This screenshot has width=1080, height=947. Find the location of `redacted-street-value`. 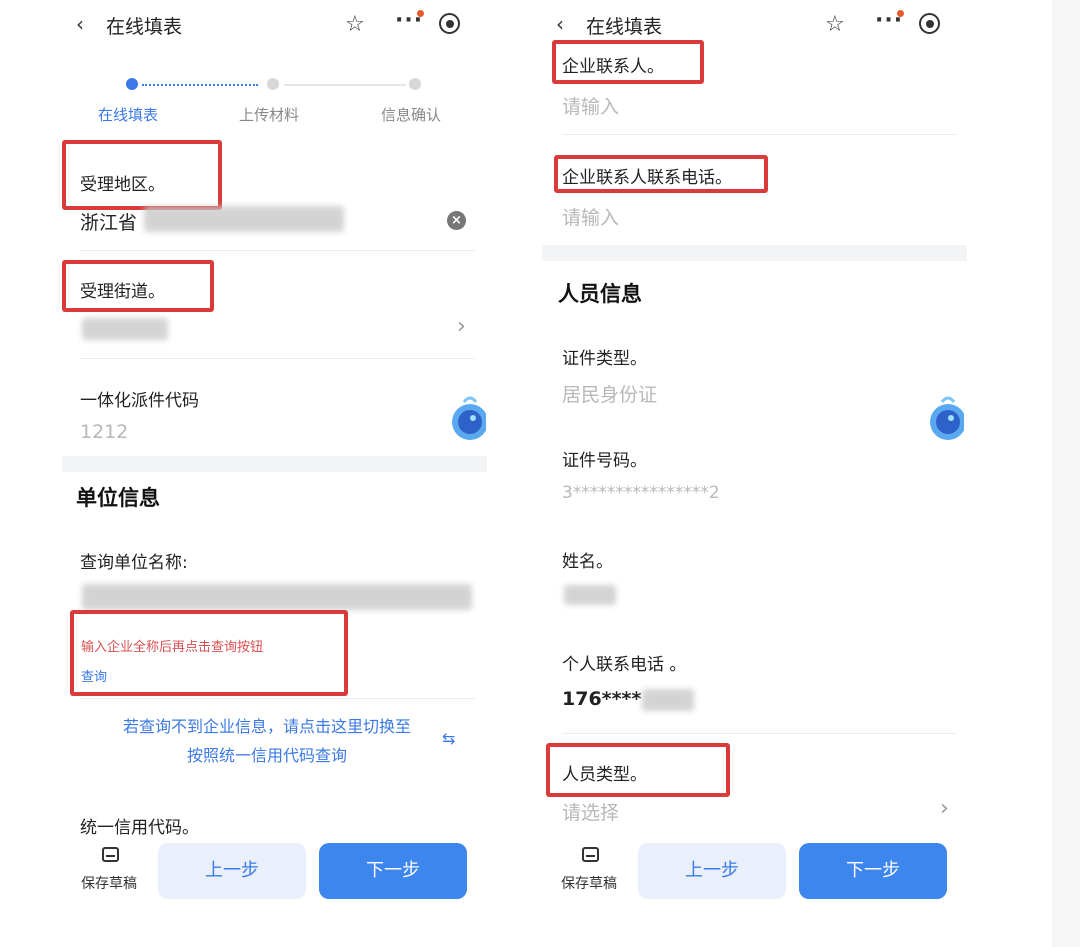

redacted-street-value is located at coordinates (125, 329).